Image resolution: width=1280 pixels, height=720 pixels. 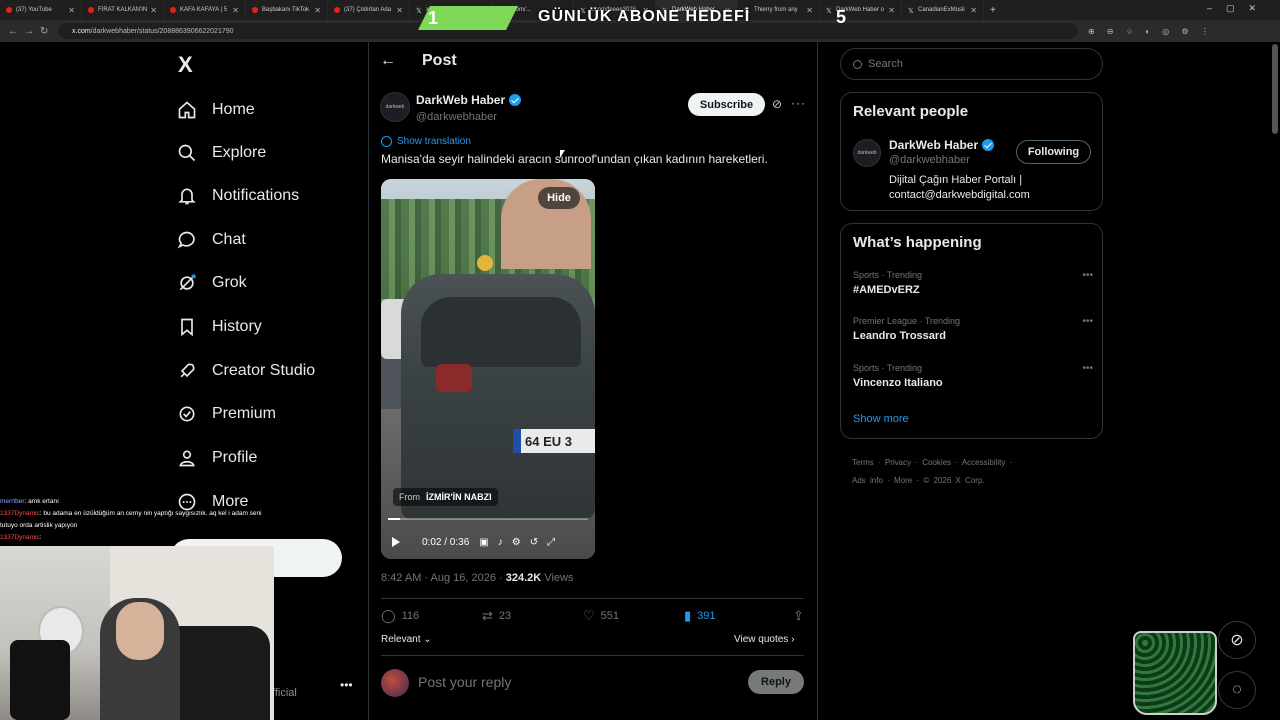 I want to click on browser-tab: FIRAT KALKAN'IN ✕, so click(x=123, y=10).